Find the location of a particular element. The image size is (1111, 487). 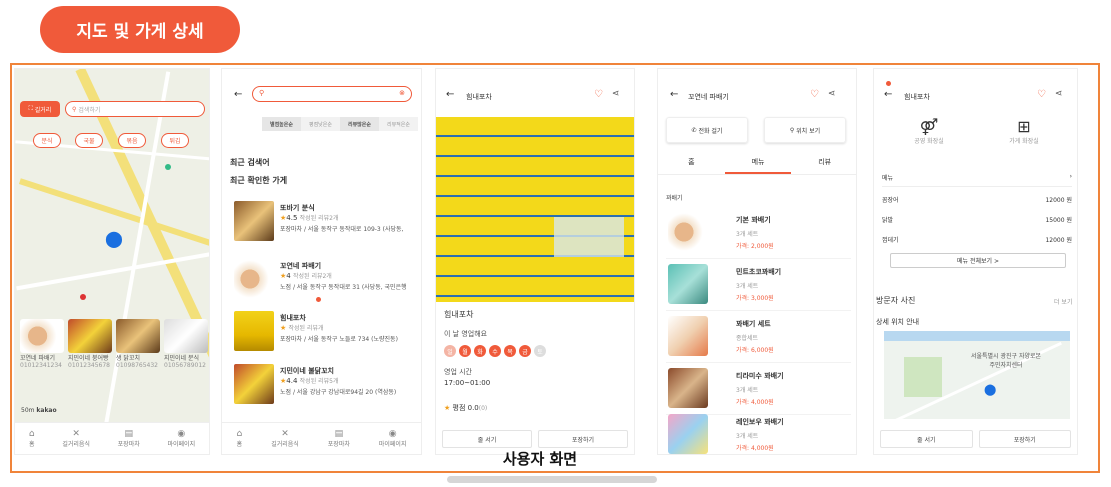

store-name: 힘내포차 is located at coordinates (293, 318).